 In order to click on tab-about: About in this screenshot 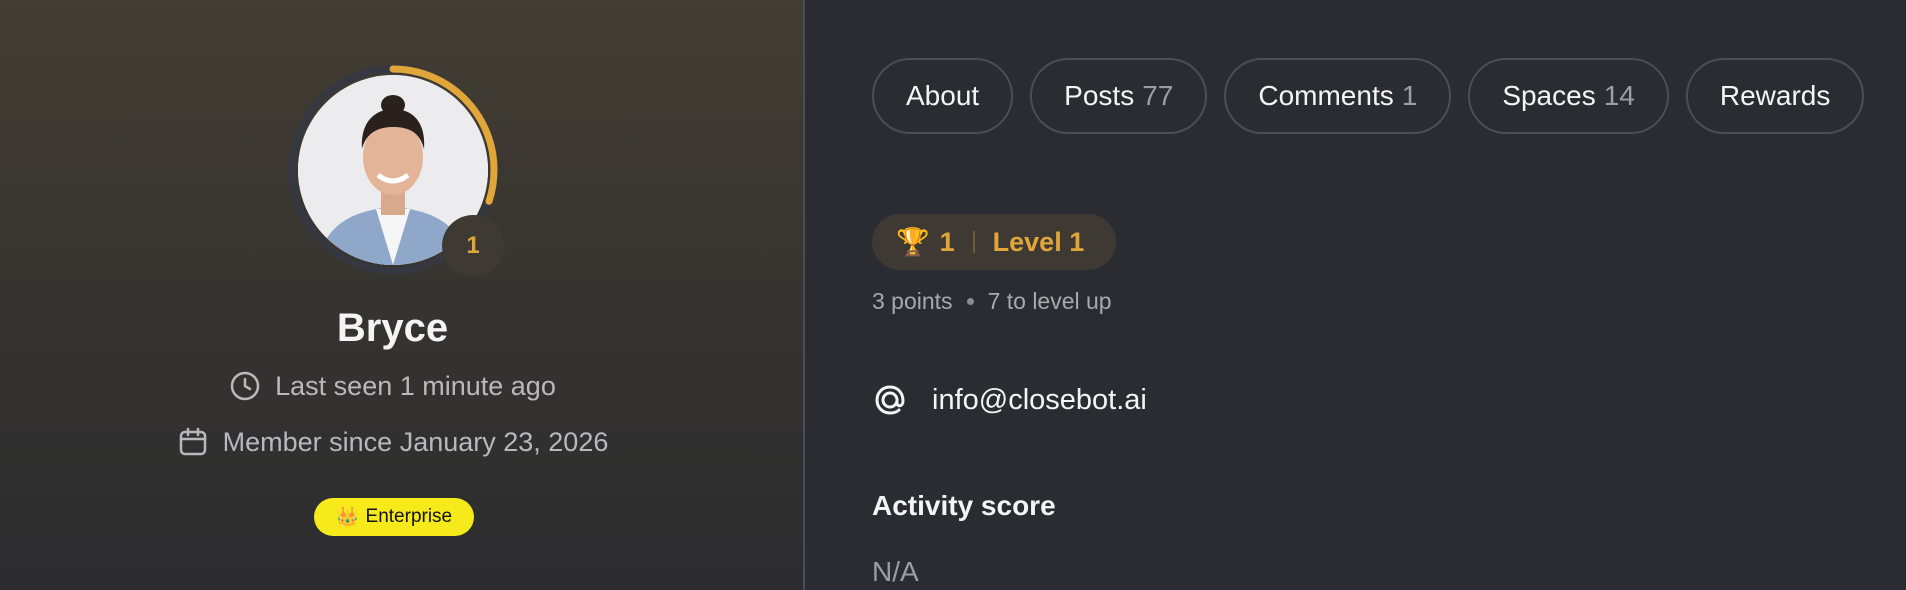, I will do `click(943, 96)`.